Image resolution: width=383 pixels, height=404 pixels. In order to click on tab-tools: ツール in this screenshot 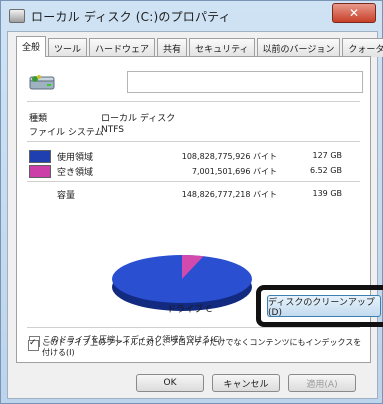, I will do `click(68, 47)`.